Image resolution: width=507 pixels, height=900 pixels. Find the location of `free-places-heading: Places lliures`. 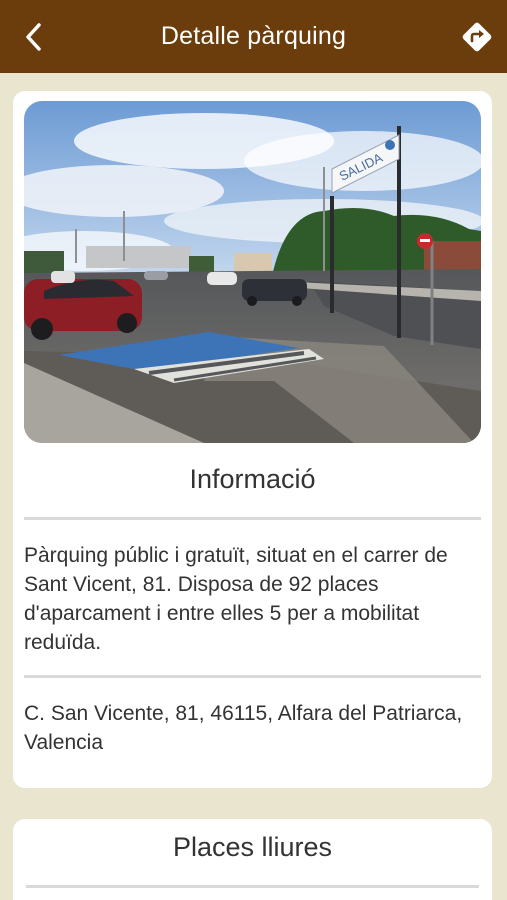

free-places-heading: Places lliures is located at coordinates (252, 847).